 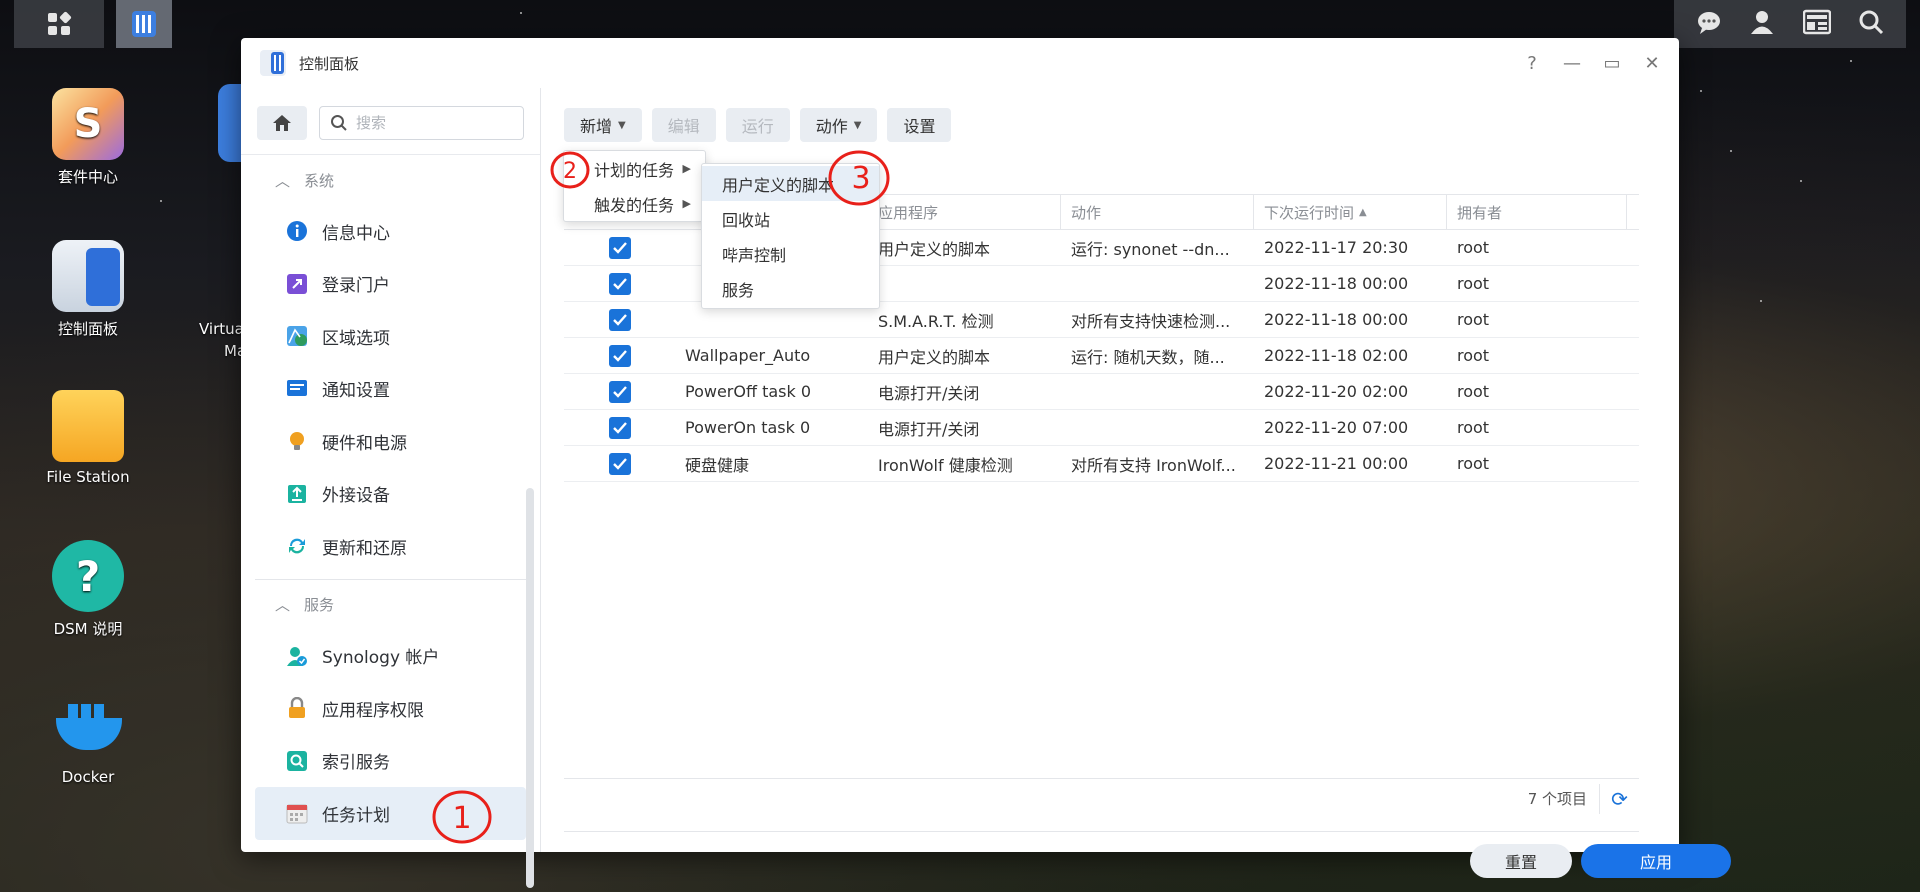 What do you see at coordinates (1816, 24) in the screenshot?
I see `widgets-icon` at bounding box center [1816, 24].